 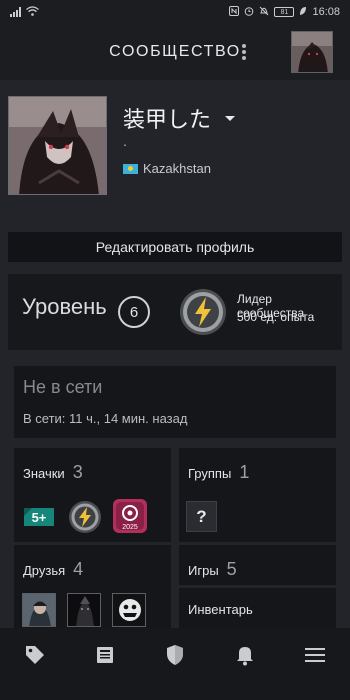 What do you see at coordinates (315, 655) in the screenshot?
I see `hamburger-menu-icon` at bounding box center [315, 655].